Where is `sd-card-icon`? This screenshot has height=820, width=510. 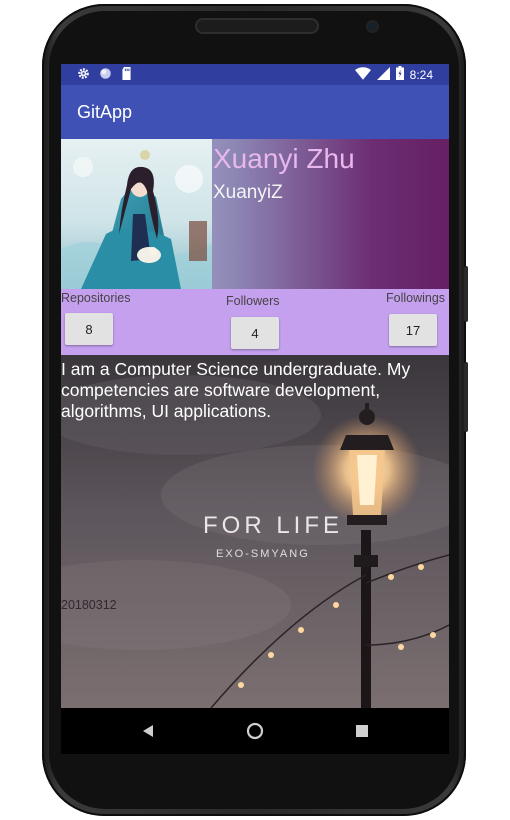 sd-card-icon is located at coordinates (126, 76).